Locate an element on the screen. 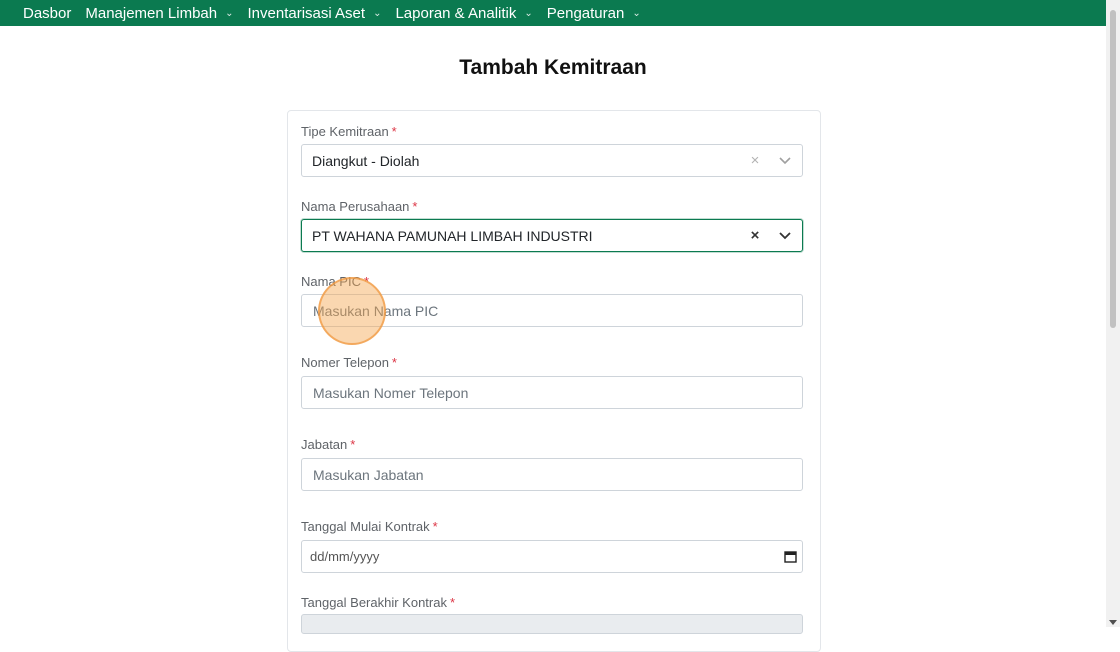 The width and height of the screenshot is (1120, 652). nomer-telepon-placeholder: Masukan Nomer Telepon is located at coordinates (391, 392).